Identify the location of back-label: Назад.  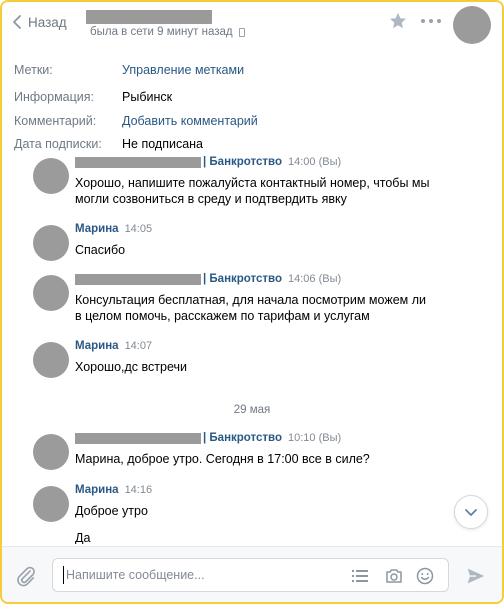
(47, 22).